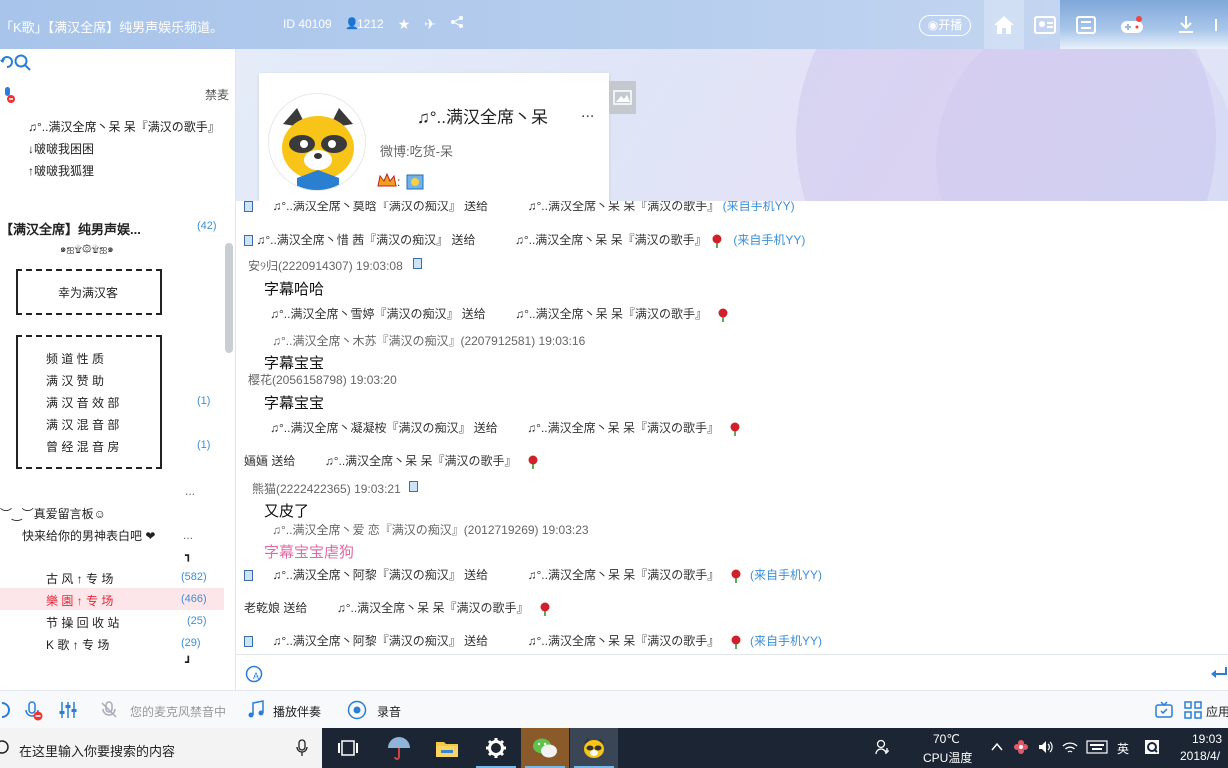 This screenshot has width=1228, height=768. I want to click on anchor-name: ♫°..满汉全席丶呆, so click(482, 115).